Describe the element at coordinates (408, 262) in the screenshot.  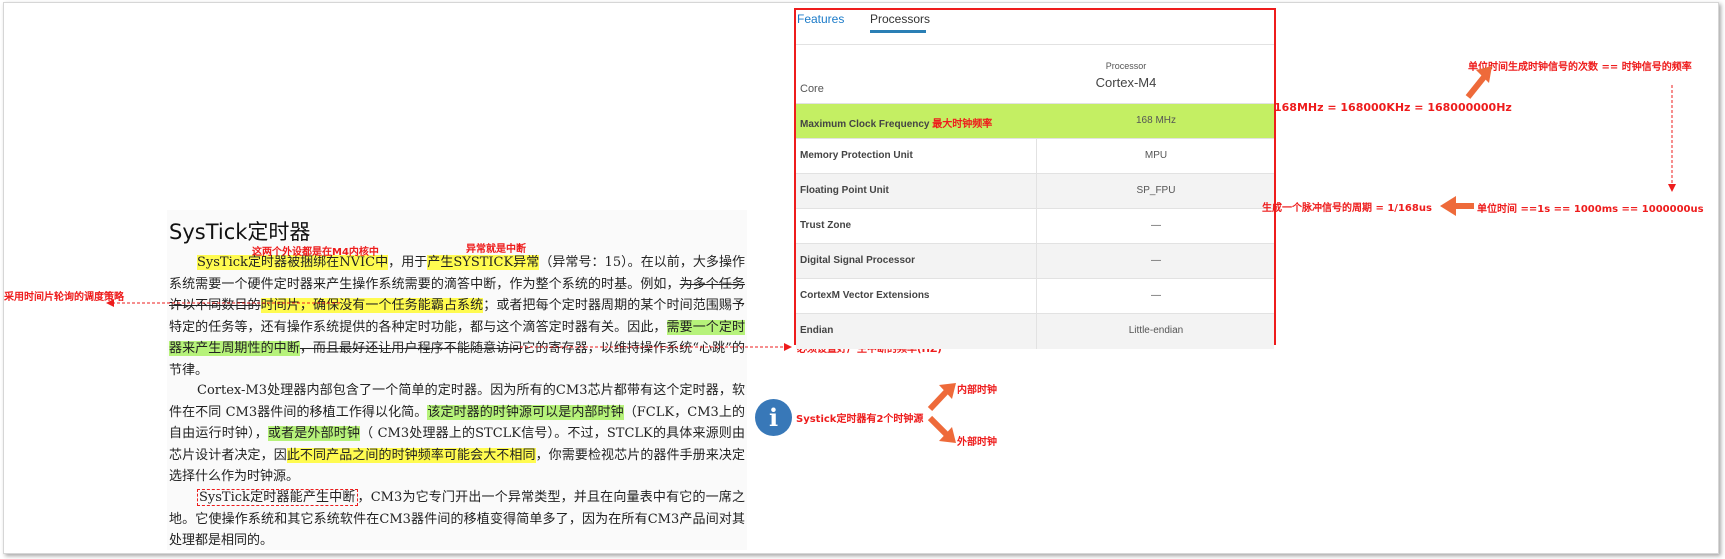
I see `p1-text-b: ，用于` at that location.